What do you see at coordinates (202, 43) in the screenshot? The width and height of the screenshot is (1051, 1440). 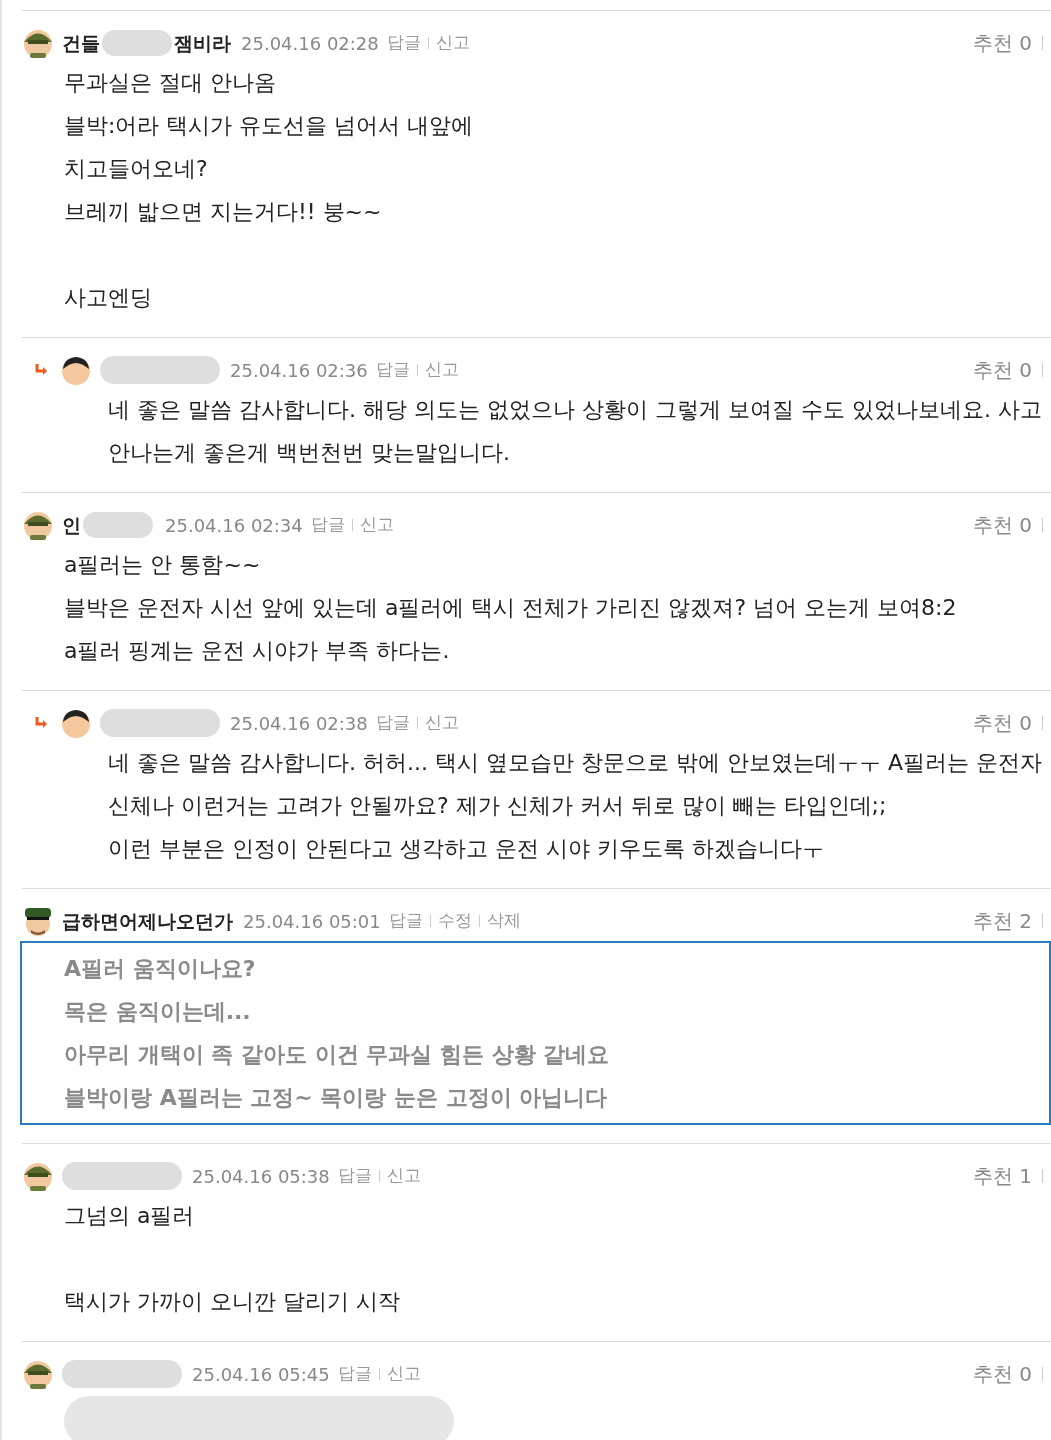 I see `user-name: 잼비라` at bounding box center [202, 43].